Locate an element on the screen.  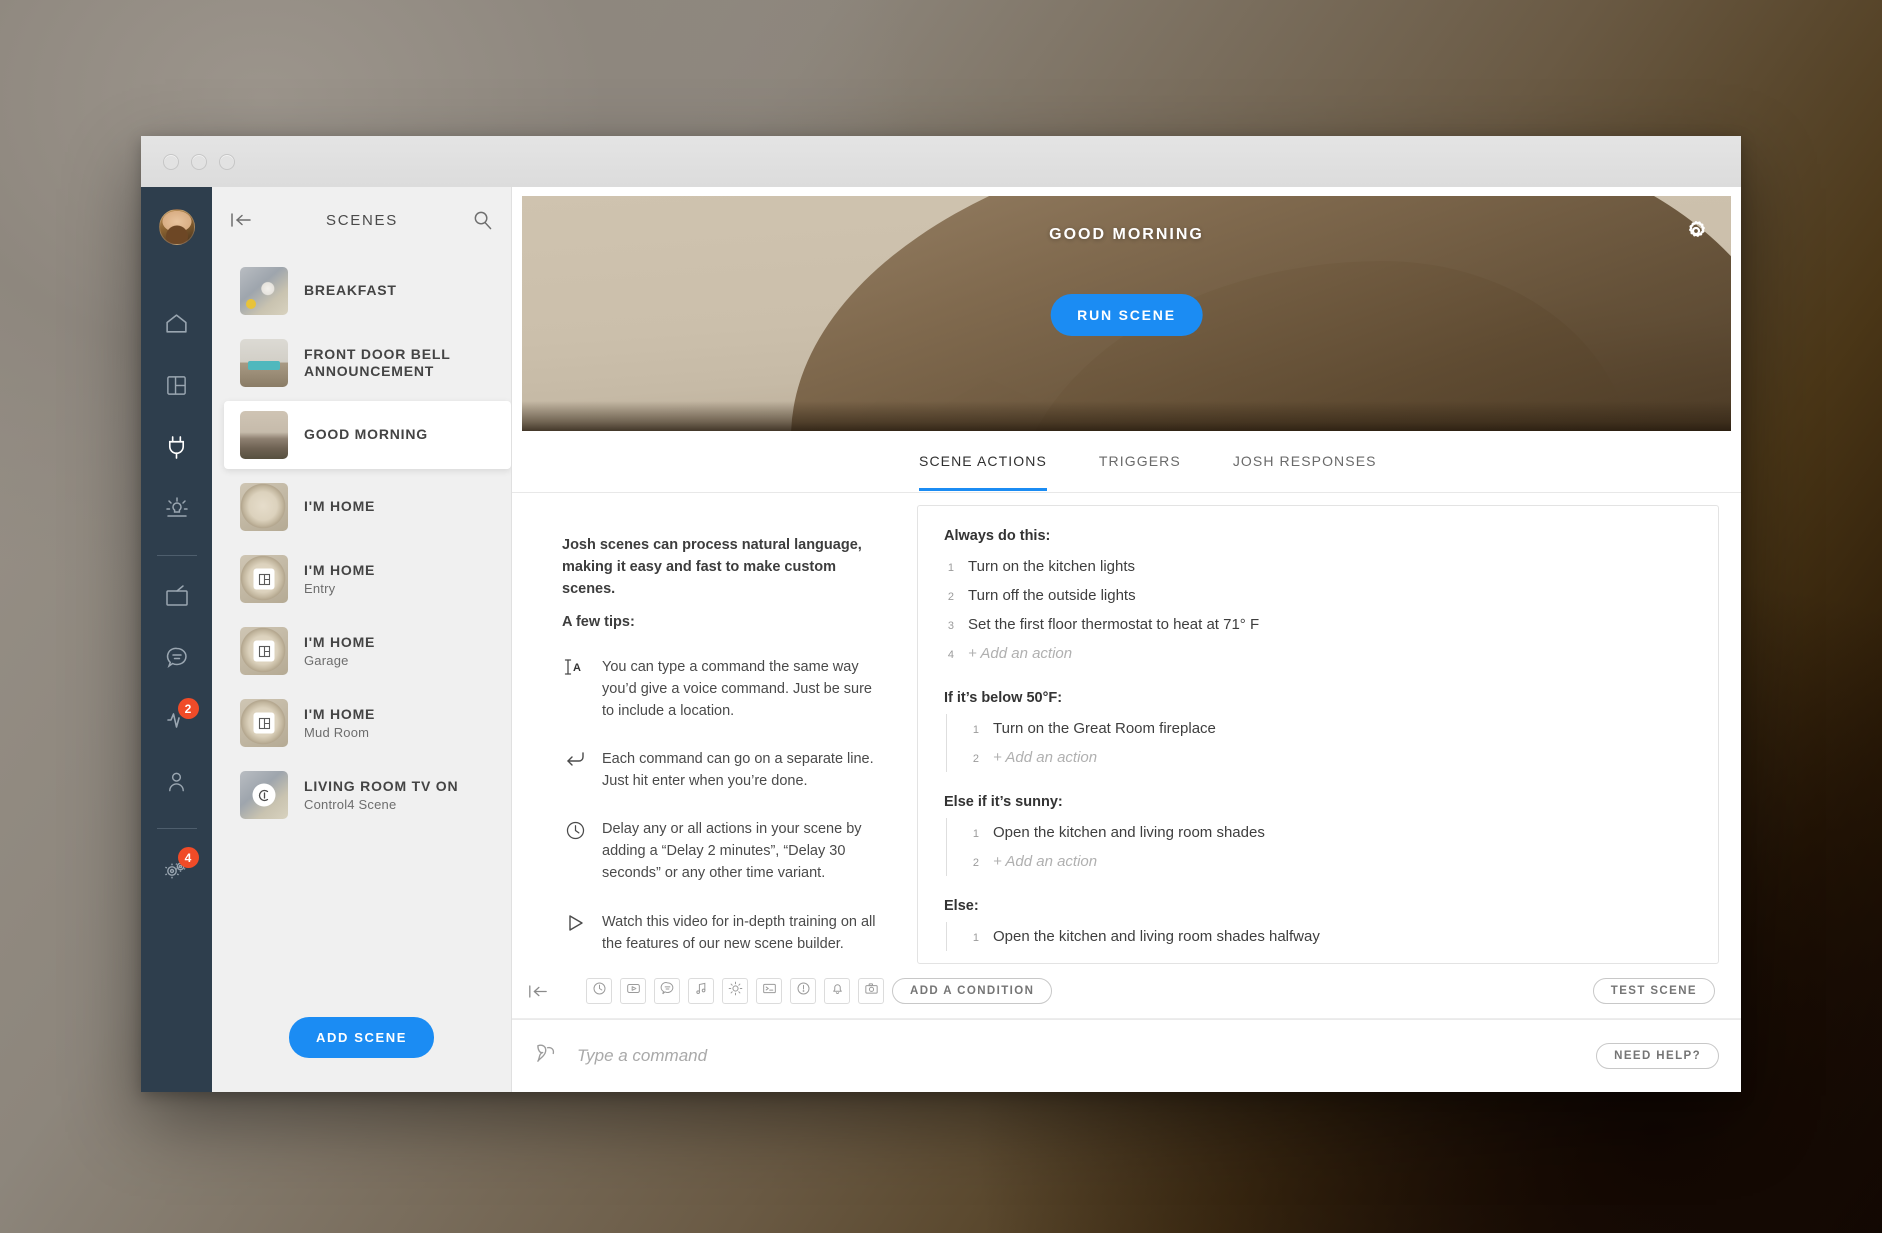
list-item: I'M HOME Entry is located at coordinates (367, 579).